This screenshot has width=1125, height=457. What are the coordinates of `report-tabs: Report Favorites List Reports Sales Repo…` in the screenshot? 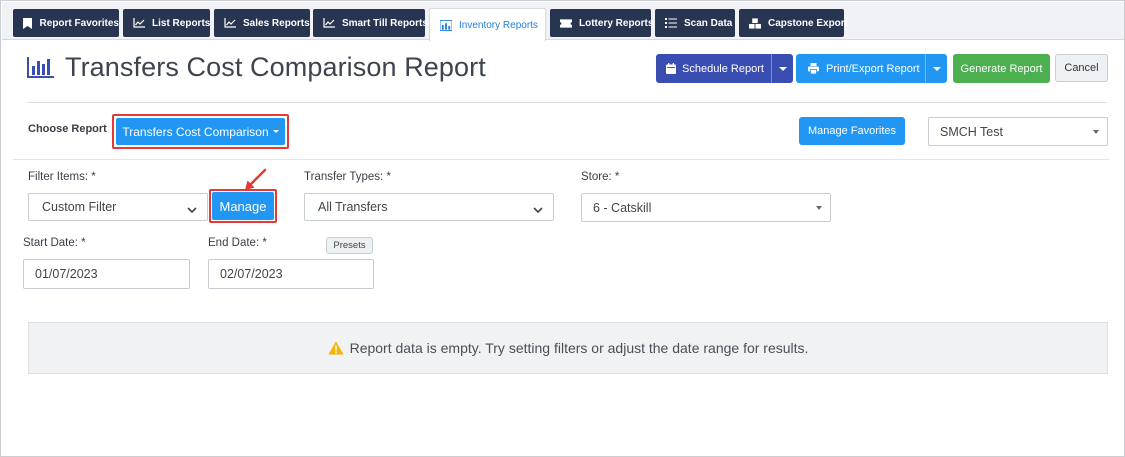 It's located at (563, 22).